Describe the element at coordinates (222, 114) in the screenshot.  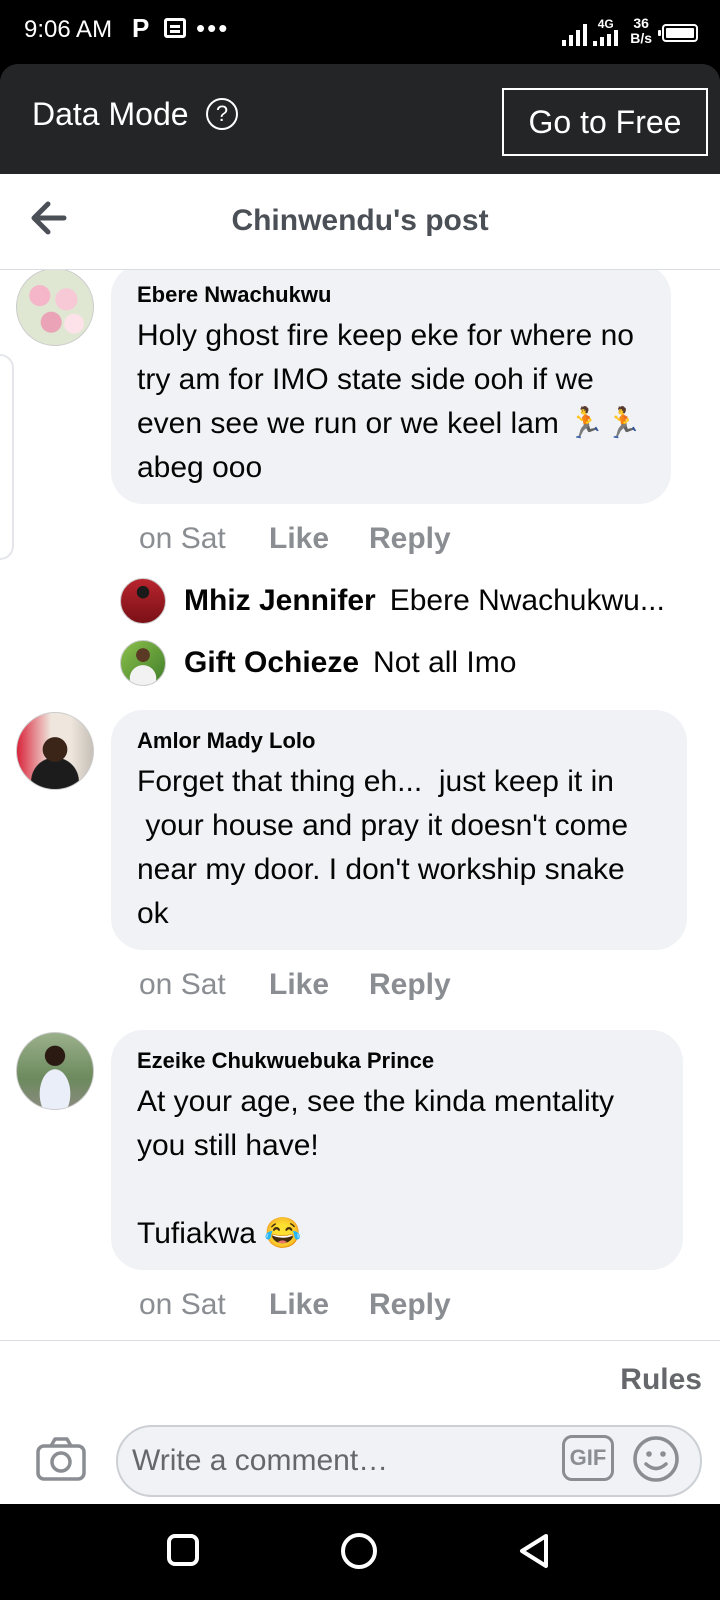
I see `help-icon: ?` at that location.